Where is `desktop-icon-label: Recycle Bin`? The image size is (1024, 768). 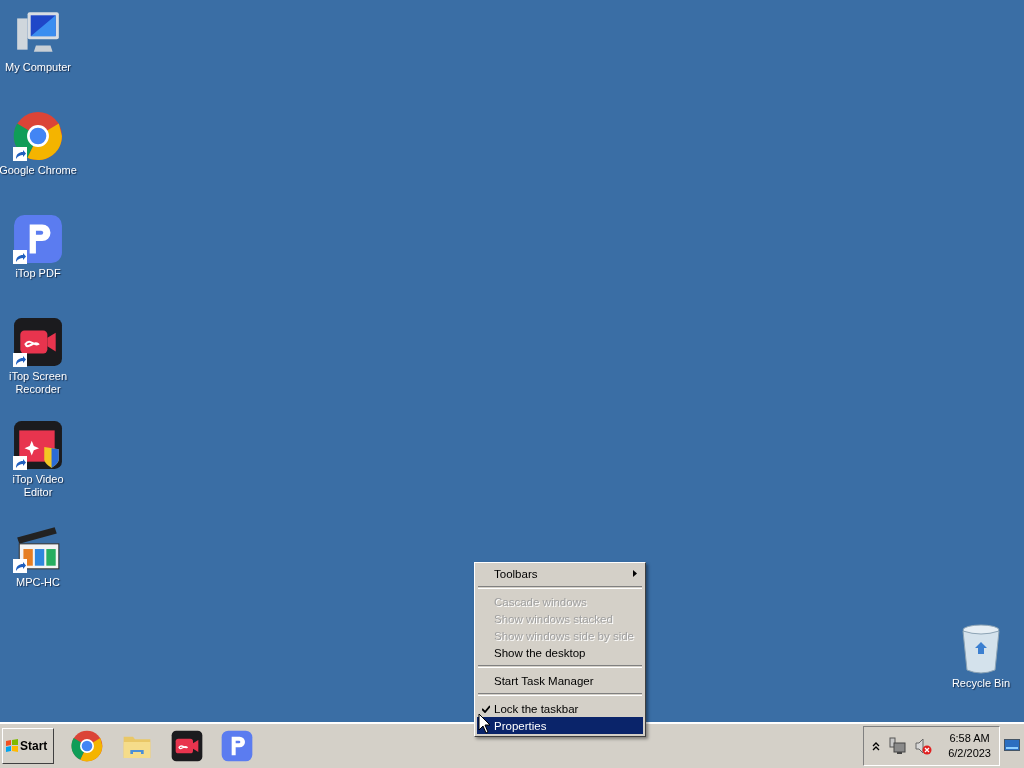 desktop-icon-label: Recycle Bin is located at coordinates (980, 683).